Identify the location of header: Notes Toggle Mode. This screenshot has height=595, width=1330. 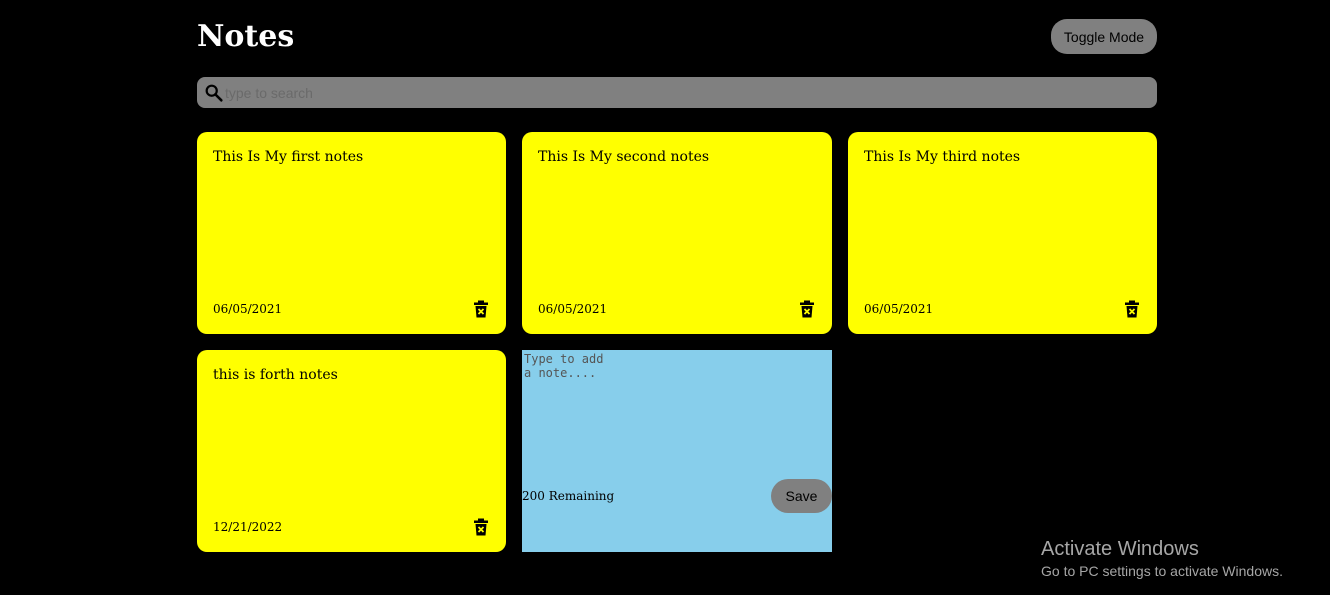
(677, 38).